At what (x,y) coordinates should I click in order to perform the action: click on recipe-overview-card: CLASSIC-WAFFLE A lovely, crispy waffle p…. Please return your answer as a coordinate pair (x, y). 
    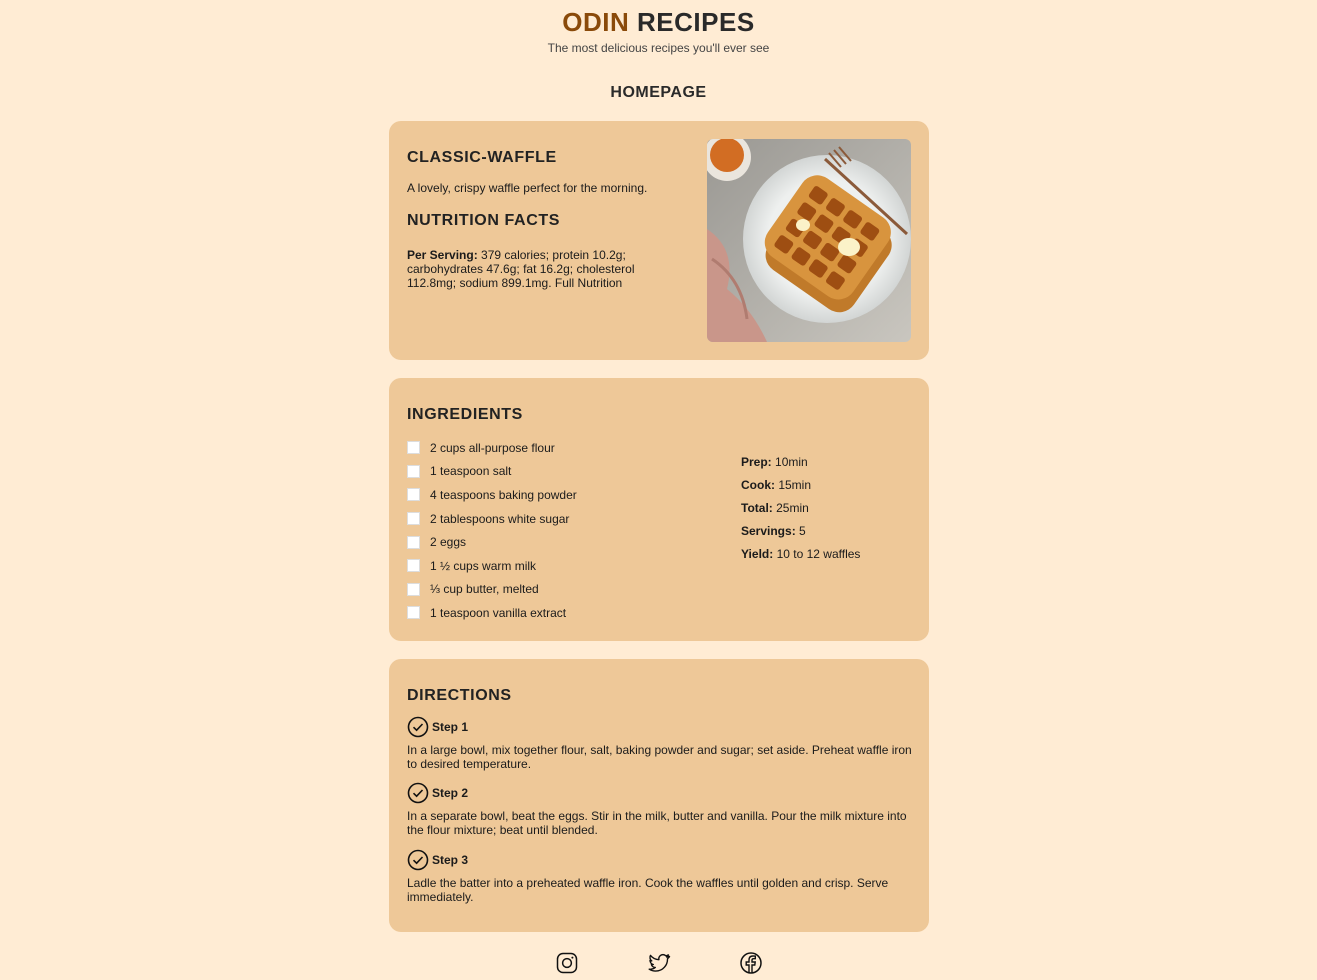
    Looking at the image, I should click on (659, 240).